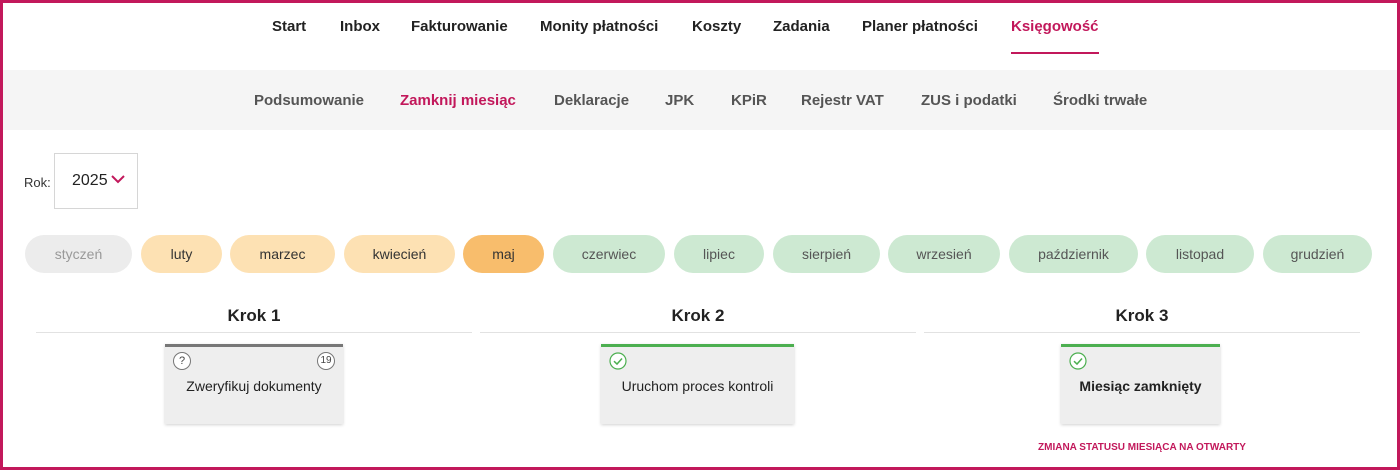  What do you see at coordinates (90, 180) in the screenshot?
I see `year-value: 2025` at bounding box center [90, 180].